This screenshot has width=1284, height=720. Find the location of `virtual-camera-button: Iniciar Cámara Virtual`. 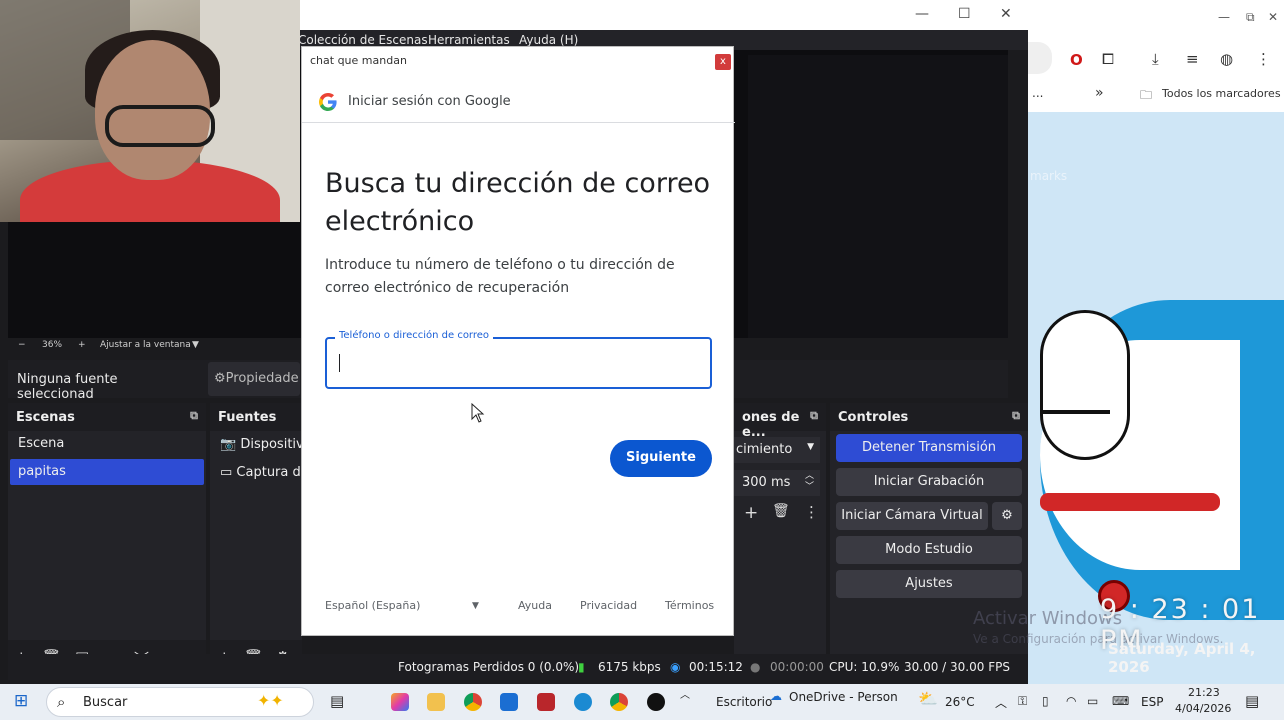

virtual-camera-button: Iniciar Cámara Virtual is located at coordinates (912, 516).